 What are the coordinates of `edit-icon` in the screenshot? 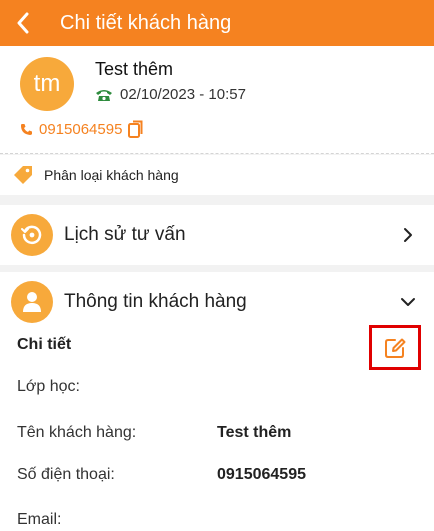 It's located at (395, 348).